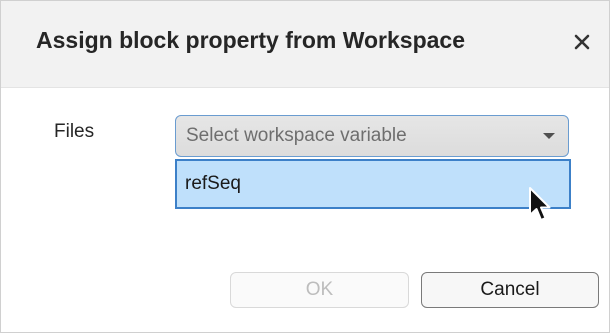  What do you see at coordinates (542, 207) in the screenshot?
I see `mouse-pointer-icon` at bounding box center [542, 207].